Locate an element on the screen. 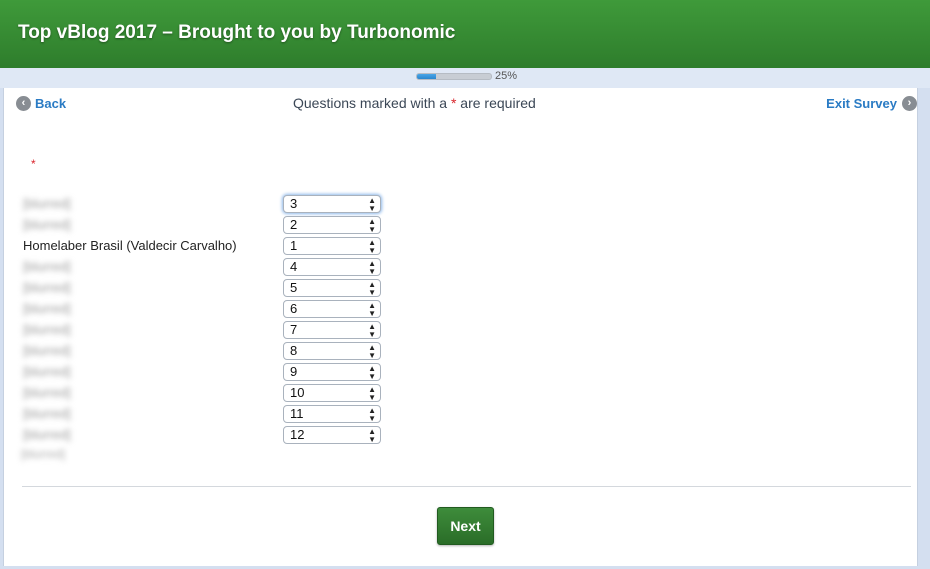 The height and width of the screenshot is (569, 930). back-button: ‹ Back is located at coordinates (41, 103).